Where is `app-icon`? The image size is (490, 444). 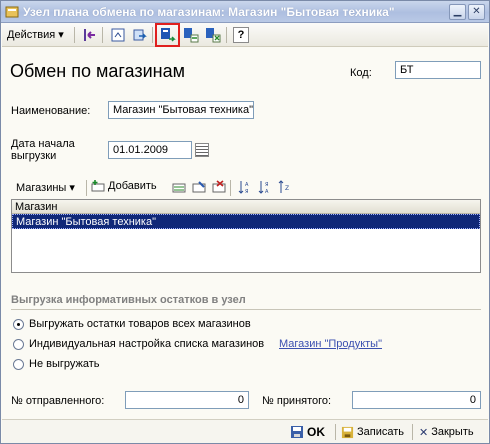 app-icon is located at coordinates (12, 12).